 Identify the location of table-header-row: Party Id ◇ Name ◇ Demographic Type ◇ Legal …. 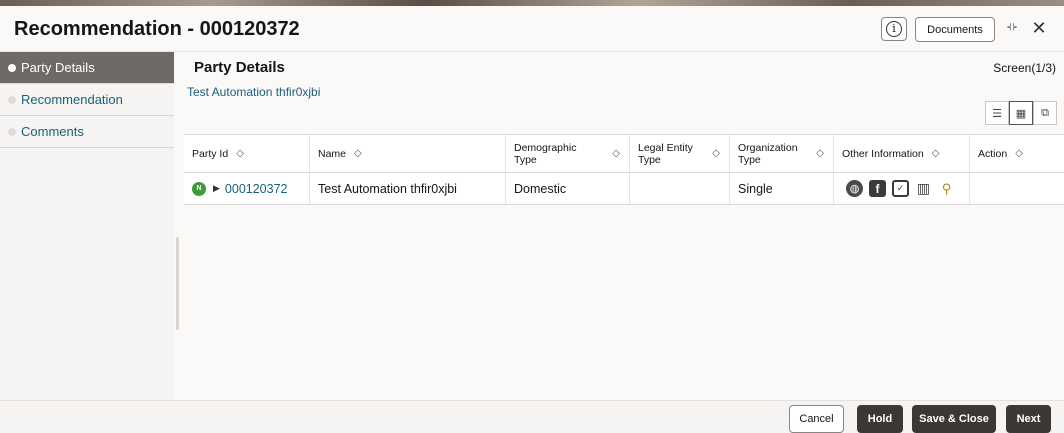
(624, 154).